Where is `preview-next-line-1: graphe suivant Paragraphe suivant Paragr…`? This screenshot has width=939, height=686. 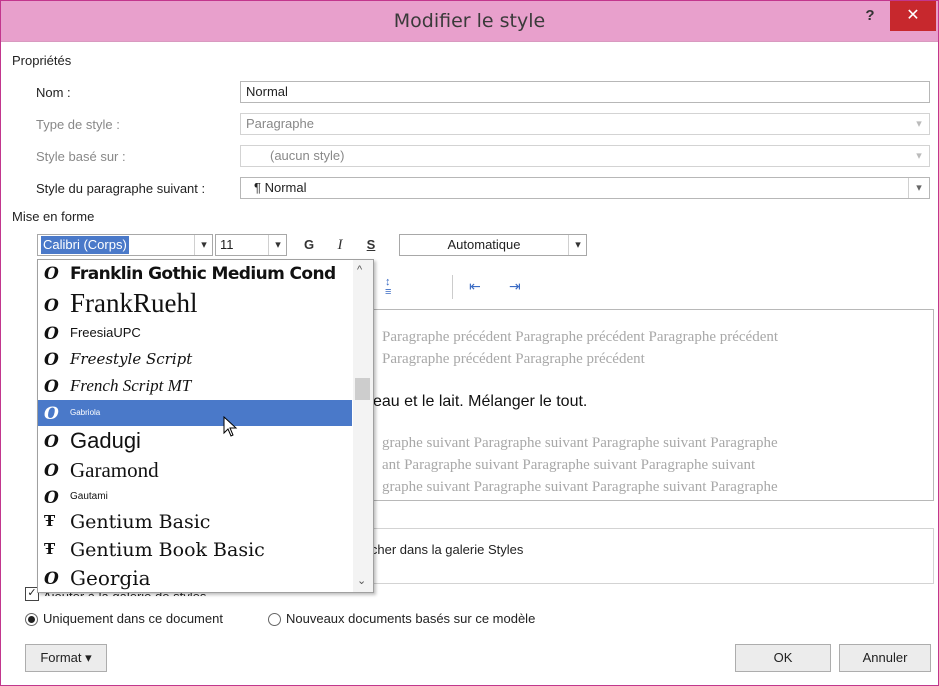
preview-next-line-1: graphe suivant Paragraphe suivant Paragr… is located at coordinates (580, 443).